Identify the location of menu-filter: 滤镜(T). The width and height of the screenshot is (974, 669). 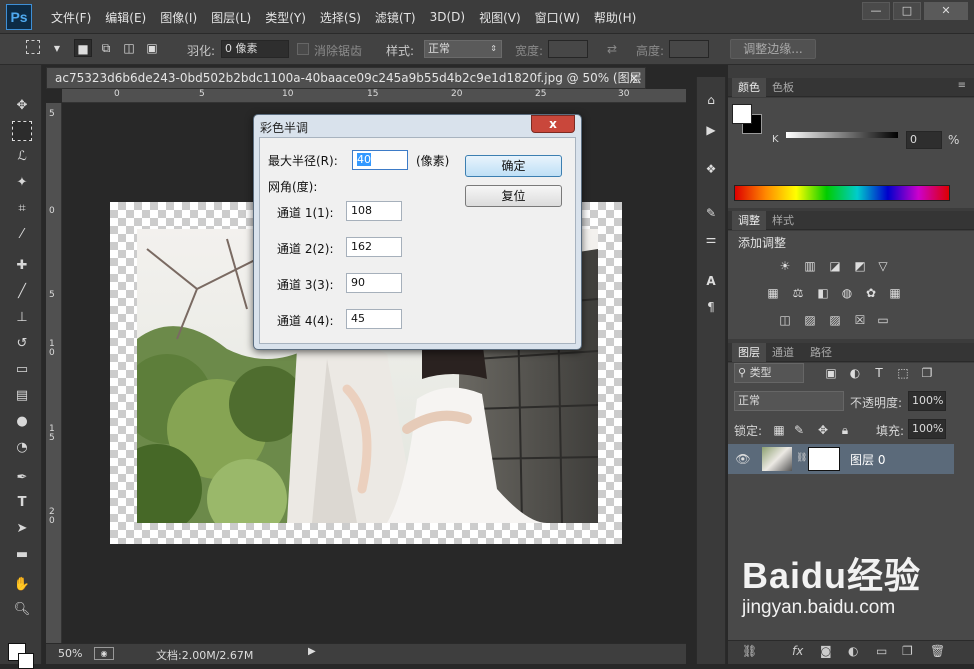
(395, 17).